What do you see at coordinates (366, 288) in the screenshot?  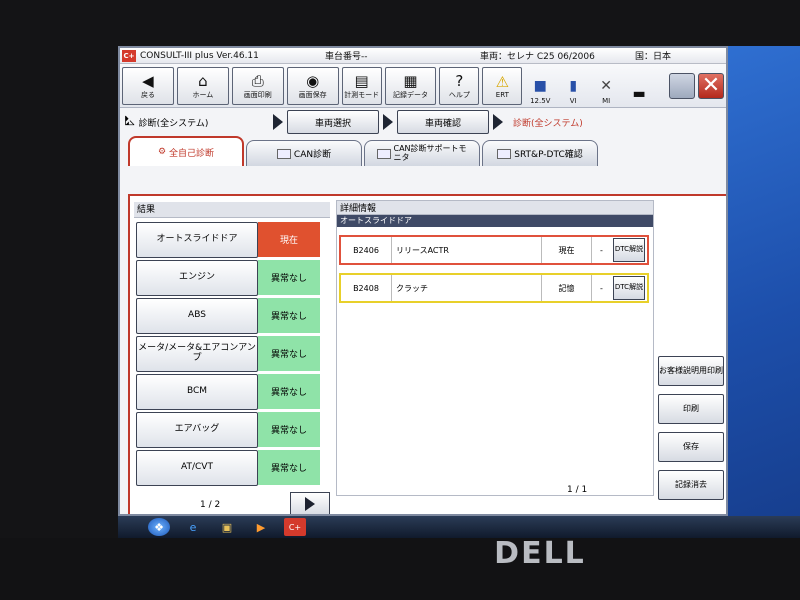 I see `dtc-code: B2408` at bounding box center [366, 288].